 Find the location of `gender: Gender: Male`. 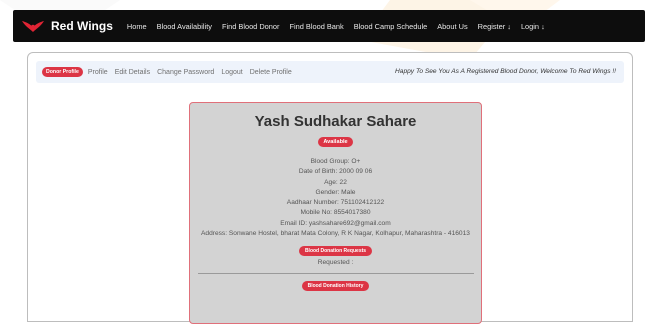

gender: Gender: Male is located at coordinates (335, 192).